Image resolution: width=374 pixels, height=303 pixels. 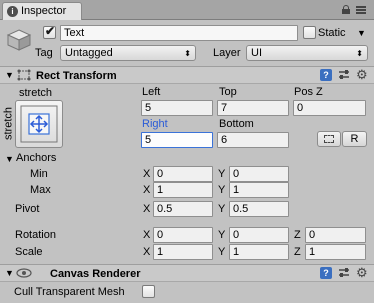 I want to click on blueprint-mode-button, so click(x=329, y=139).